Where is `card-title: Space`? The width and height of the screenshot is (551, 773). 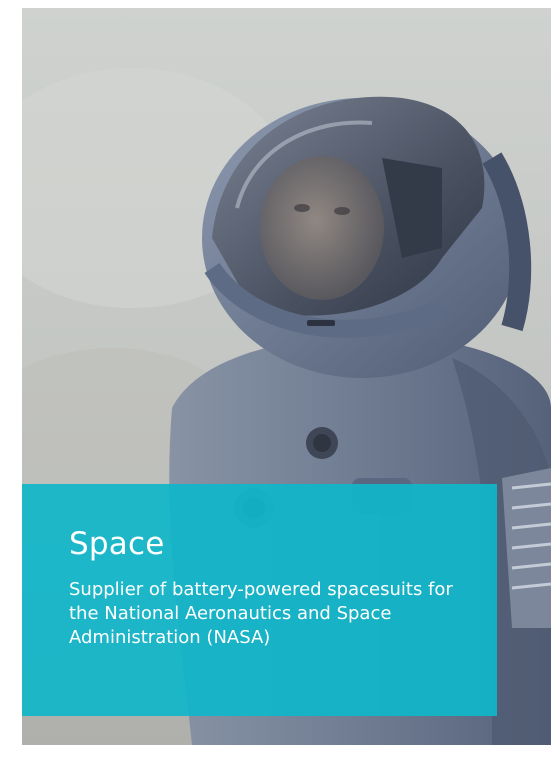
card-title: Space is located at coordinates (117, 544).